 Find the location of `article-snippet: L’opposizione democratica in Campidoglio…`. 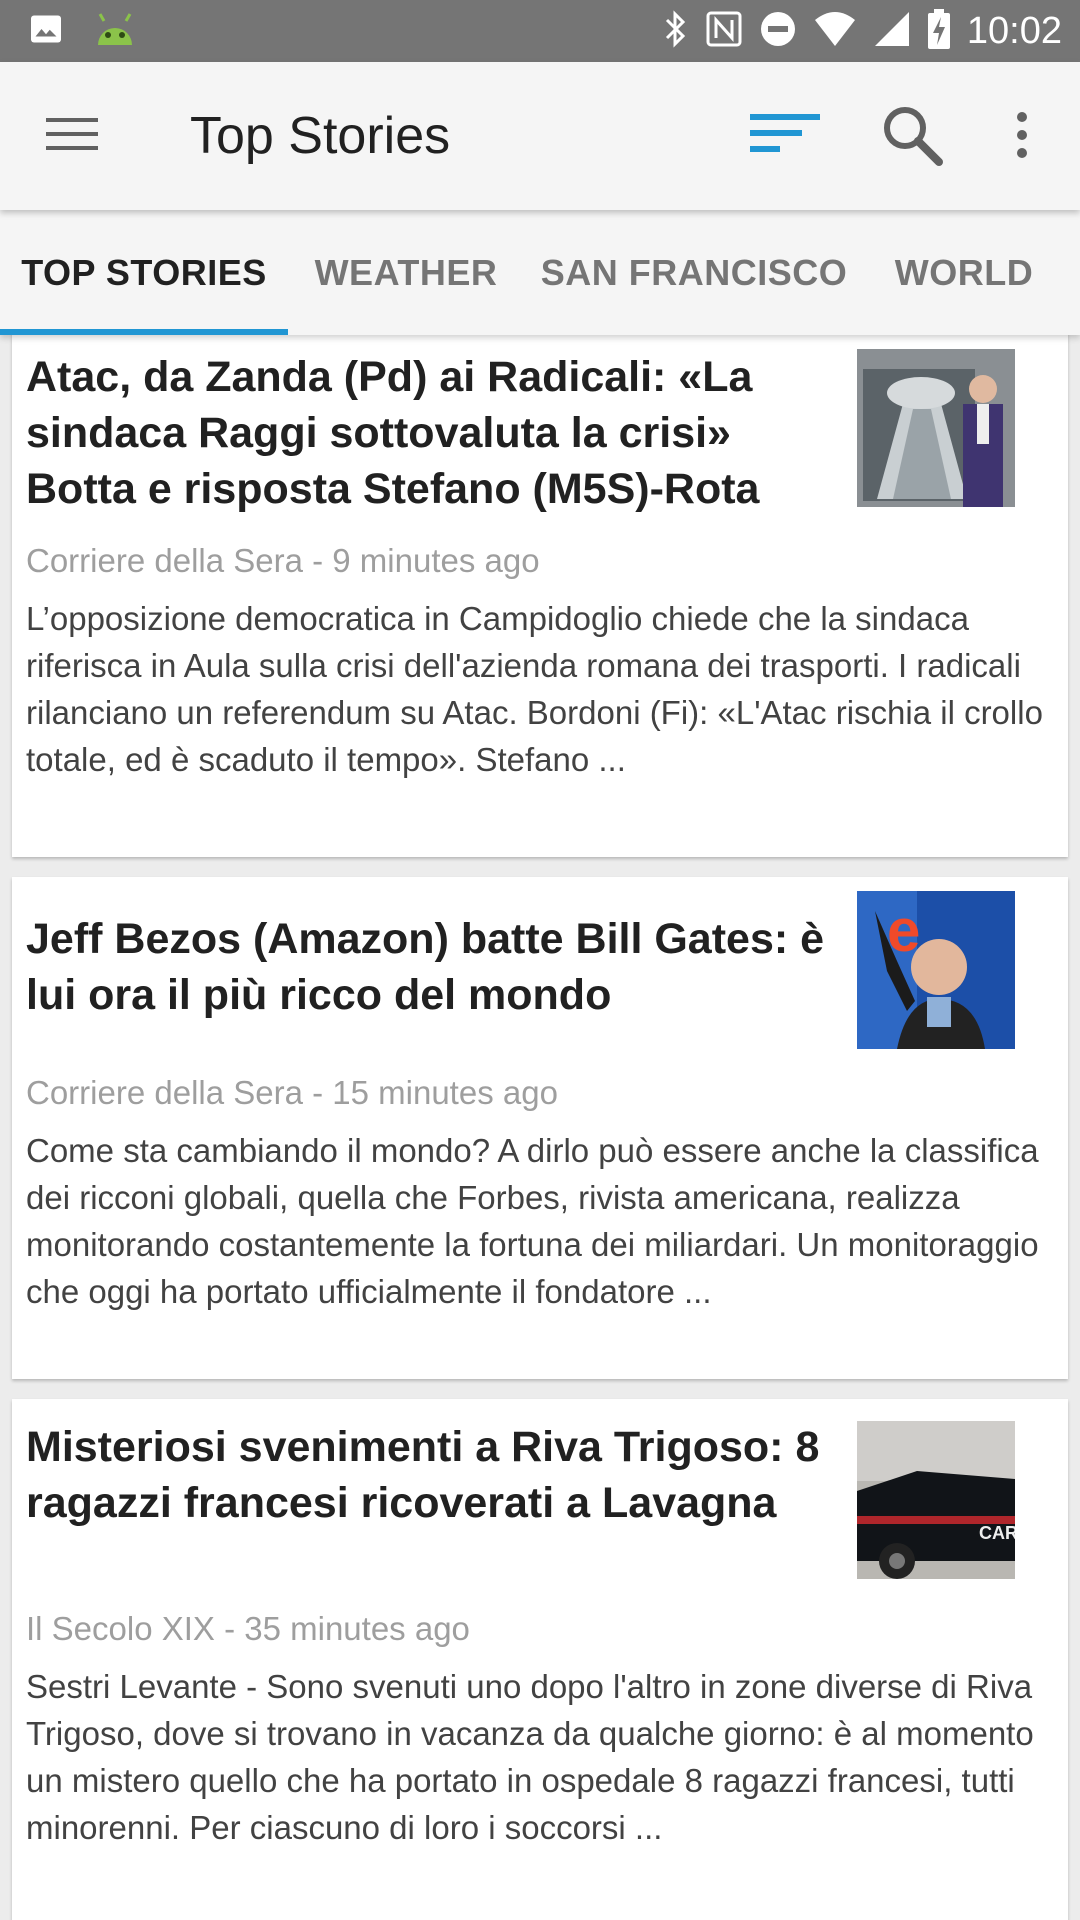

article-snippet: L’opposizione democratica in Campidoglio… is located at coordinates (534, 689).